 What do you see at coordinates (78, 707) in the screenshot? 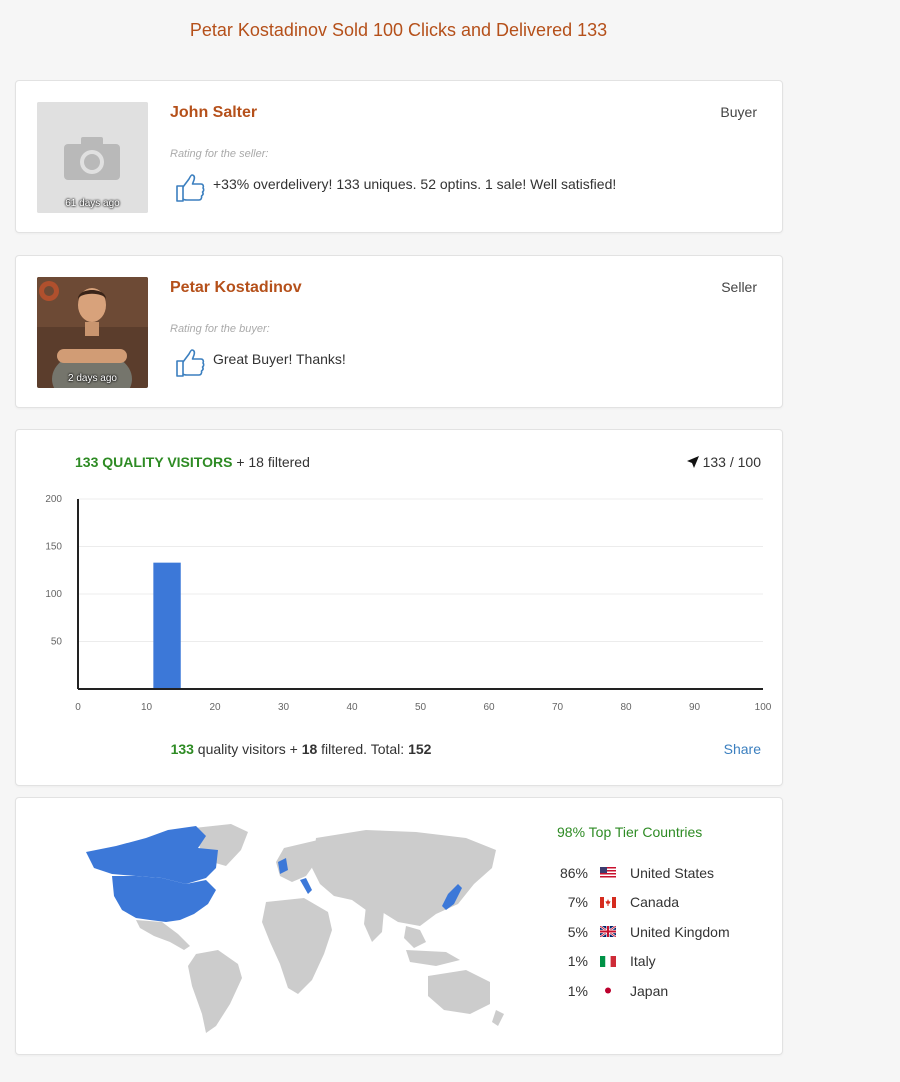
I see `x-tick-label: 0` at bounding box center [78, 707].